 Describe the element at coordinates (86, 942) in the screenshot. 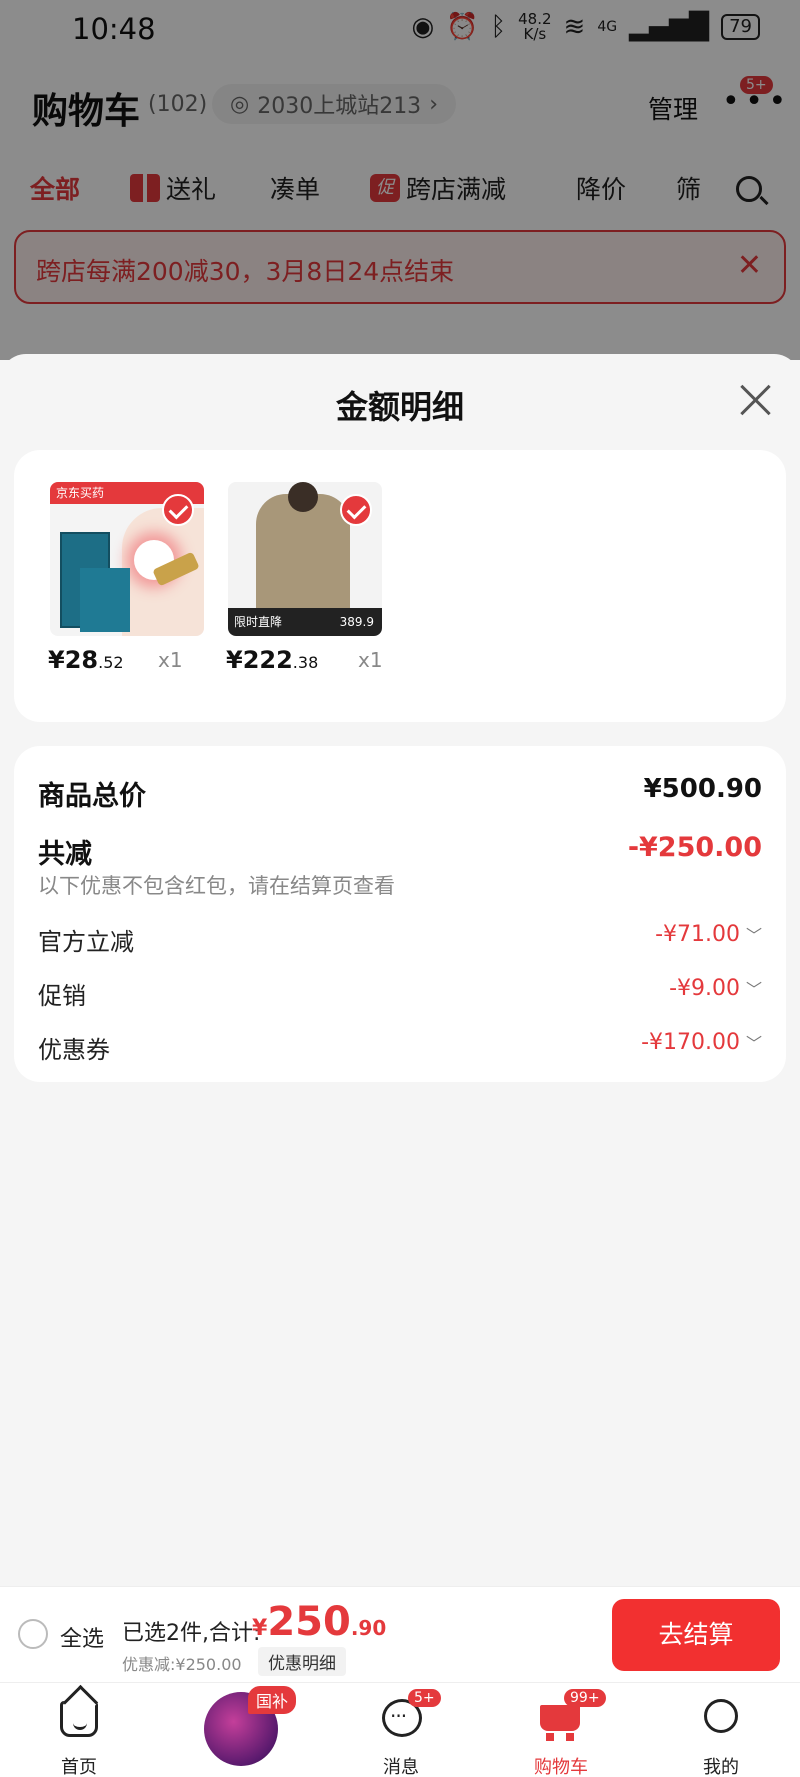

I see `discount-label: 官方立减` at that location.